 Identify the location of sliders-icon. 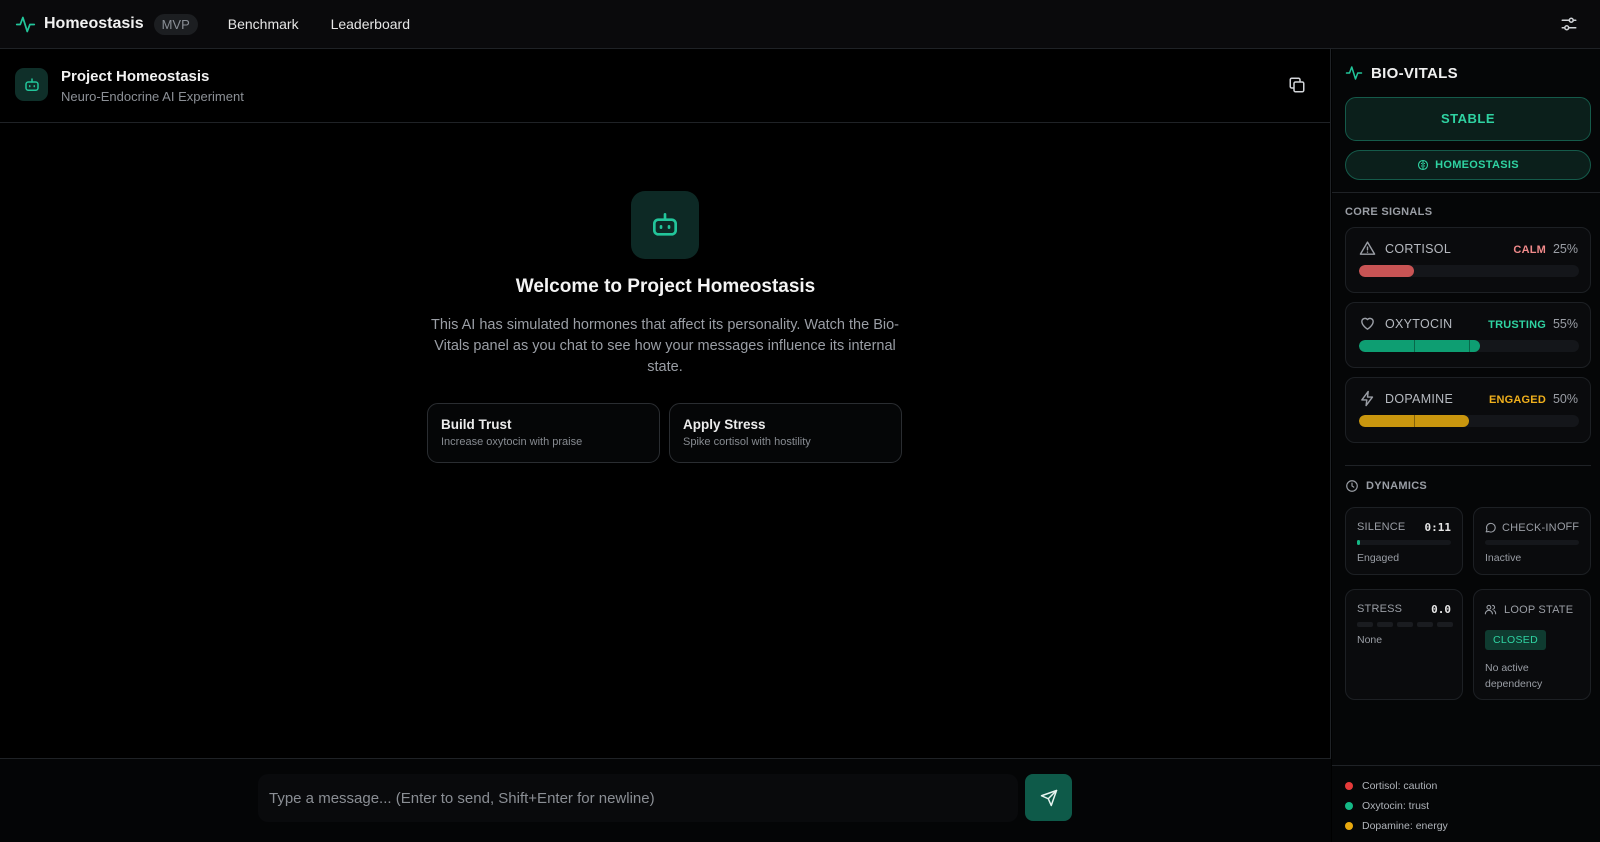
(1569, 24).